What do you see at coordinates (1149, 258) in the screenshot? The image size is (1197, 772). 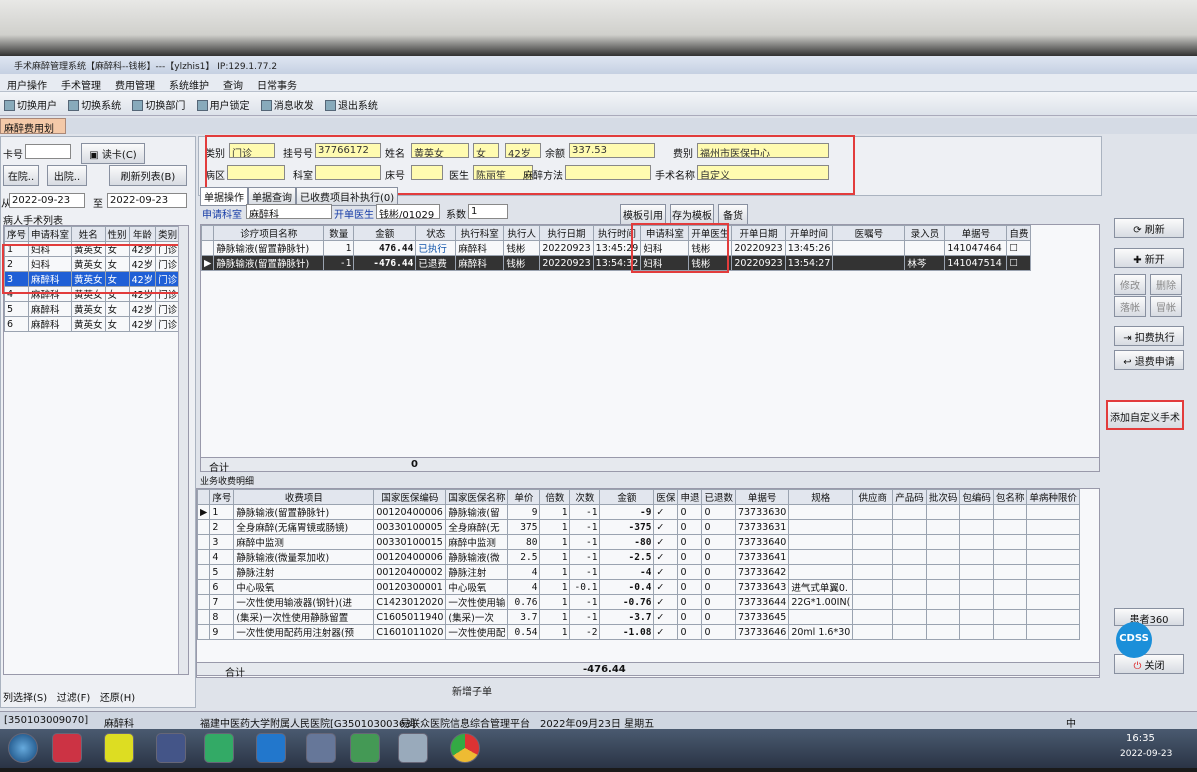 I see `new-button: ✚ 新开` at bounding box center [1149, 258].